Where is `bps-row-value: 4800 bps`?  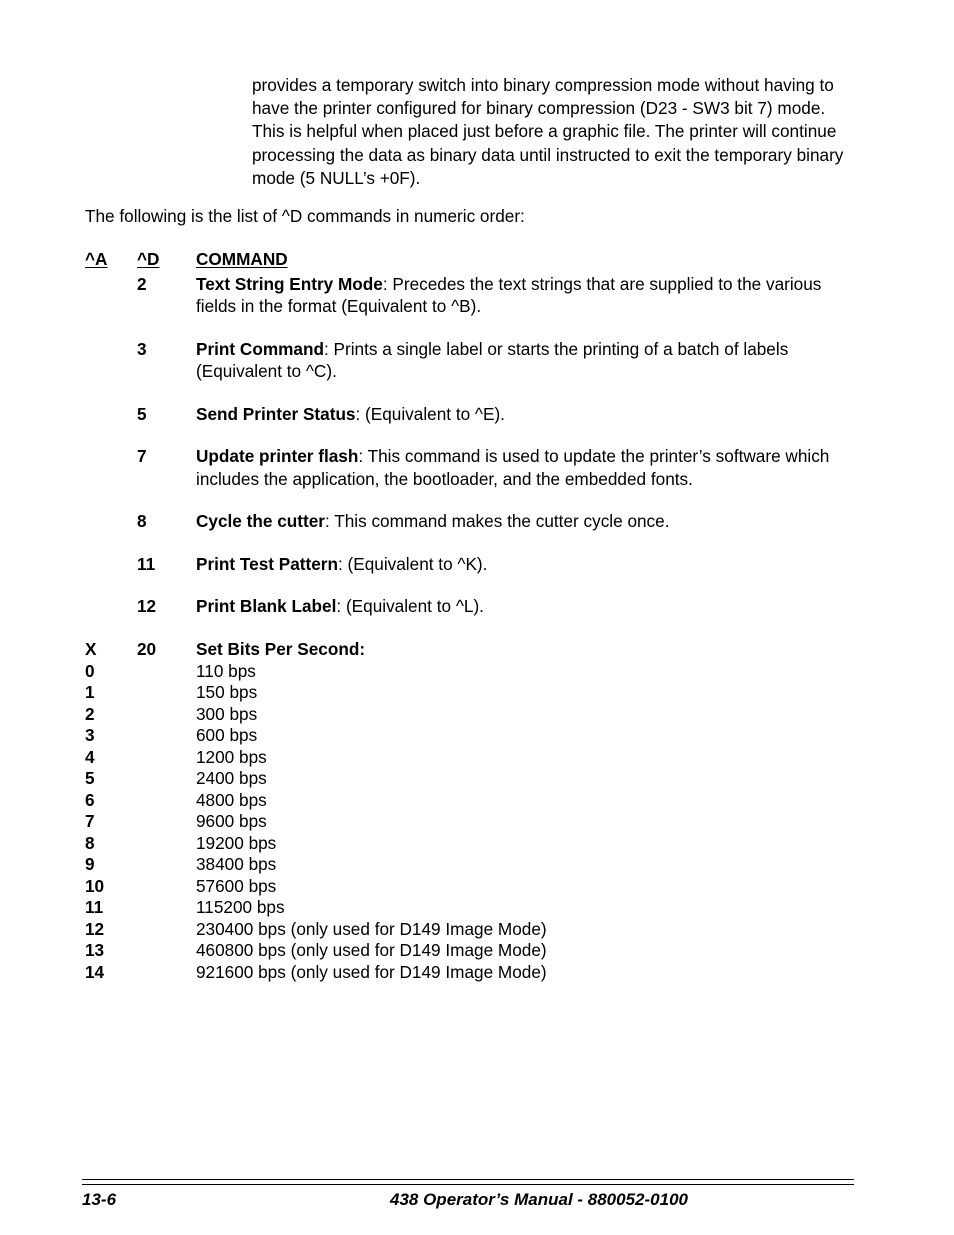 bps-row-value: 4800 bps is located at coordinates (231, 799).